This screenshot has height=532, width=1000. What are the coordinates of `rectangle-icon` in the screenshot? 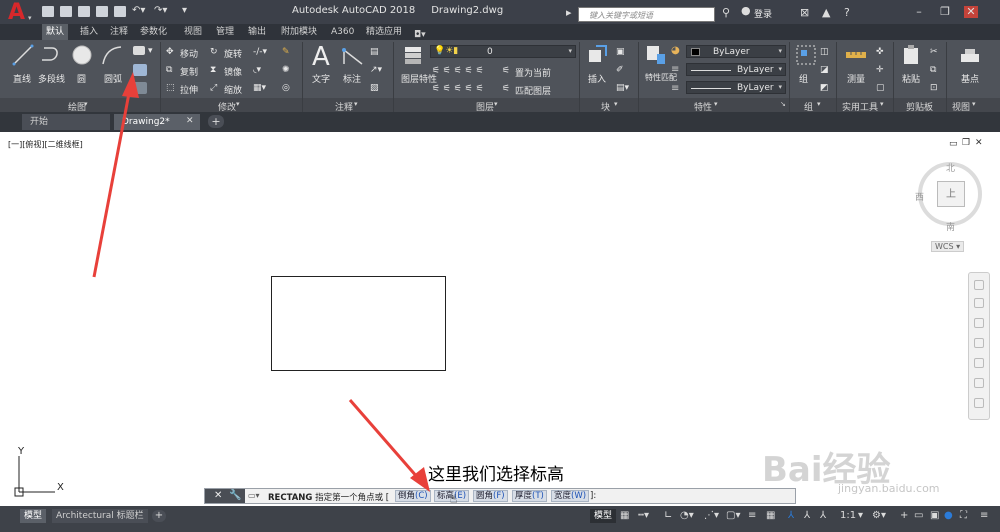 It's located at (139, 50).